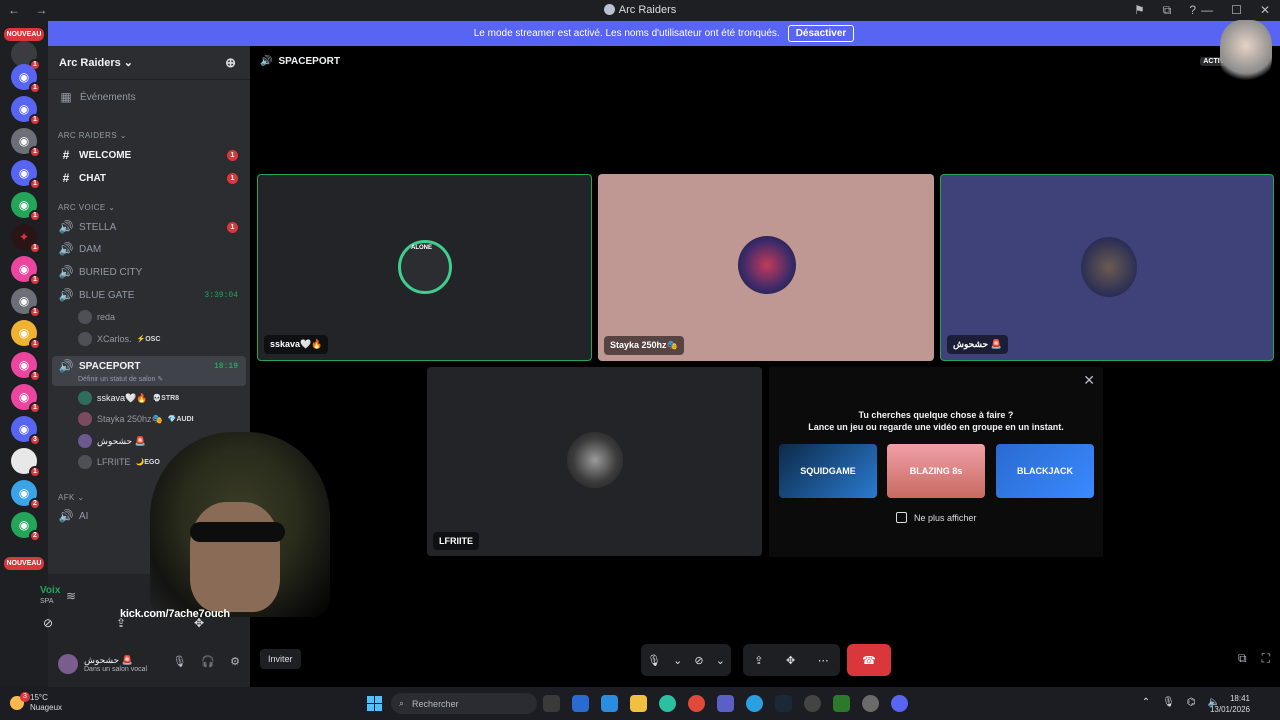 This screenshot has width=1280, height=720. Describe the element at coordinates (26, 239) in the screenshot. I see `server-icon: ✦ 1` at that location.